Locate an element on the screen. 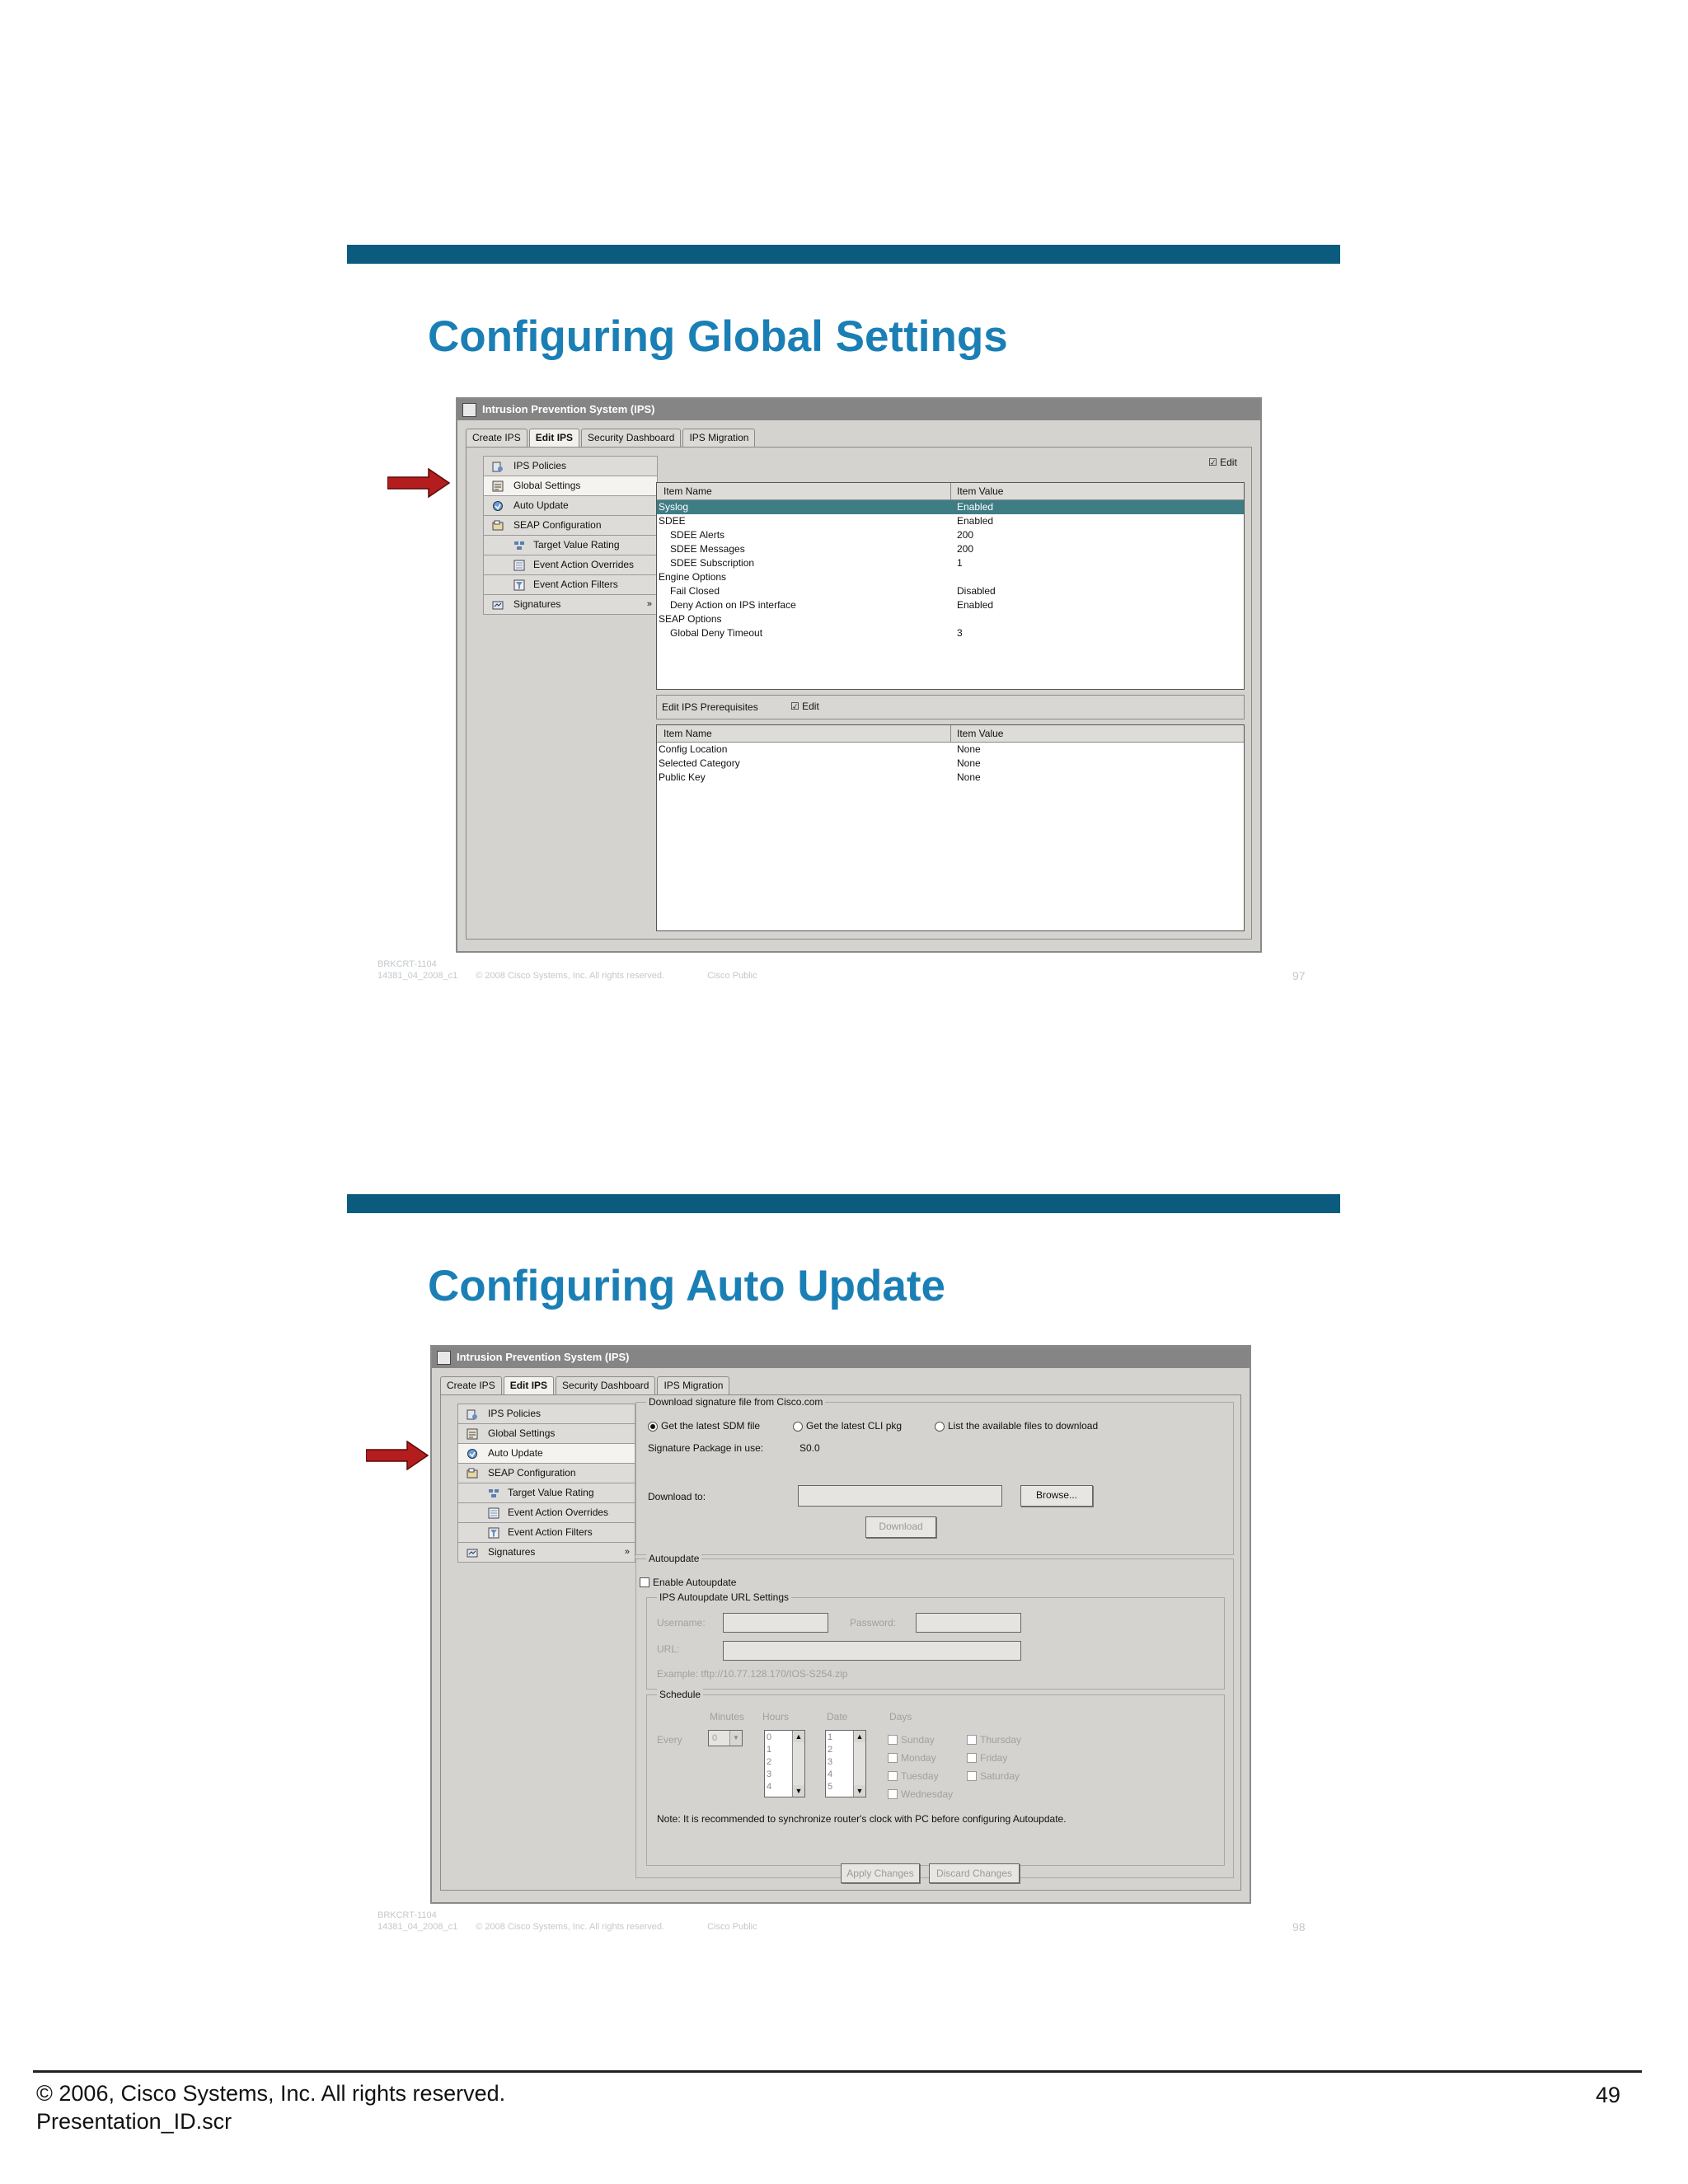 This screenshot has height=2184, width=1688. table-row: Global Deny Timeout 3 is located at coordinates (950, 633).